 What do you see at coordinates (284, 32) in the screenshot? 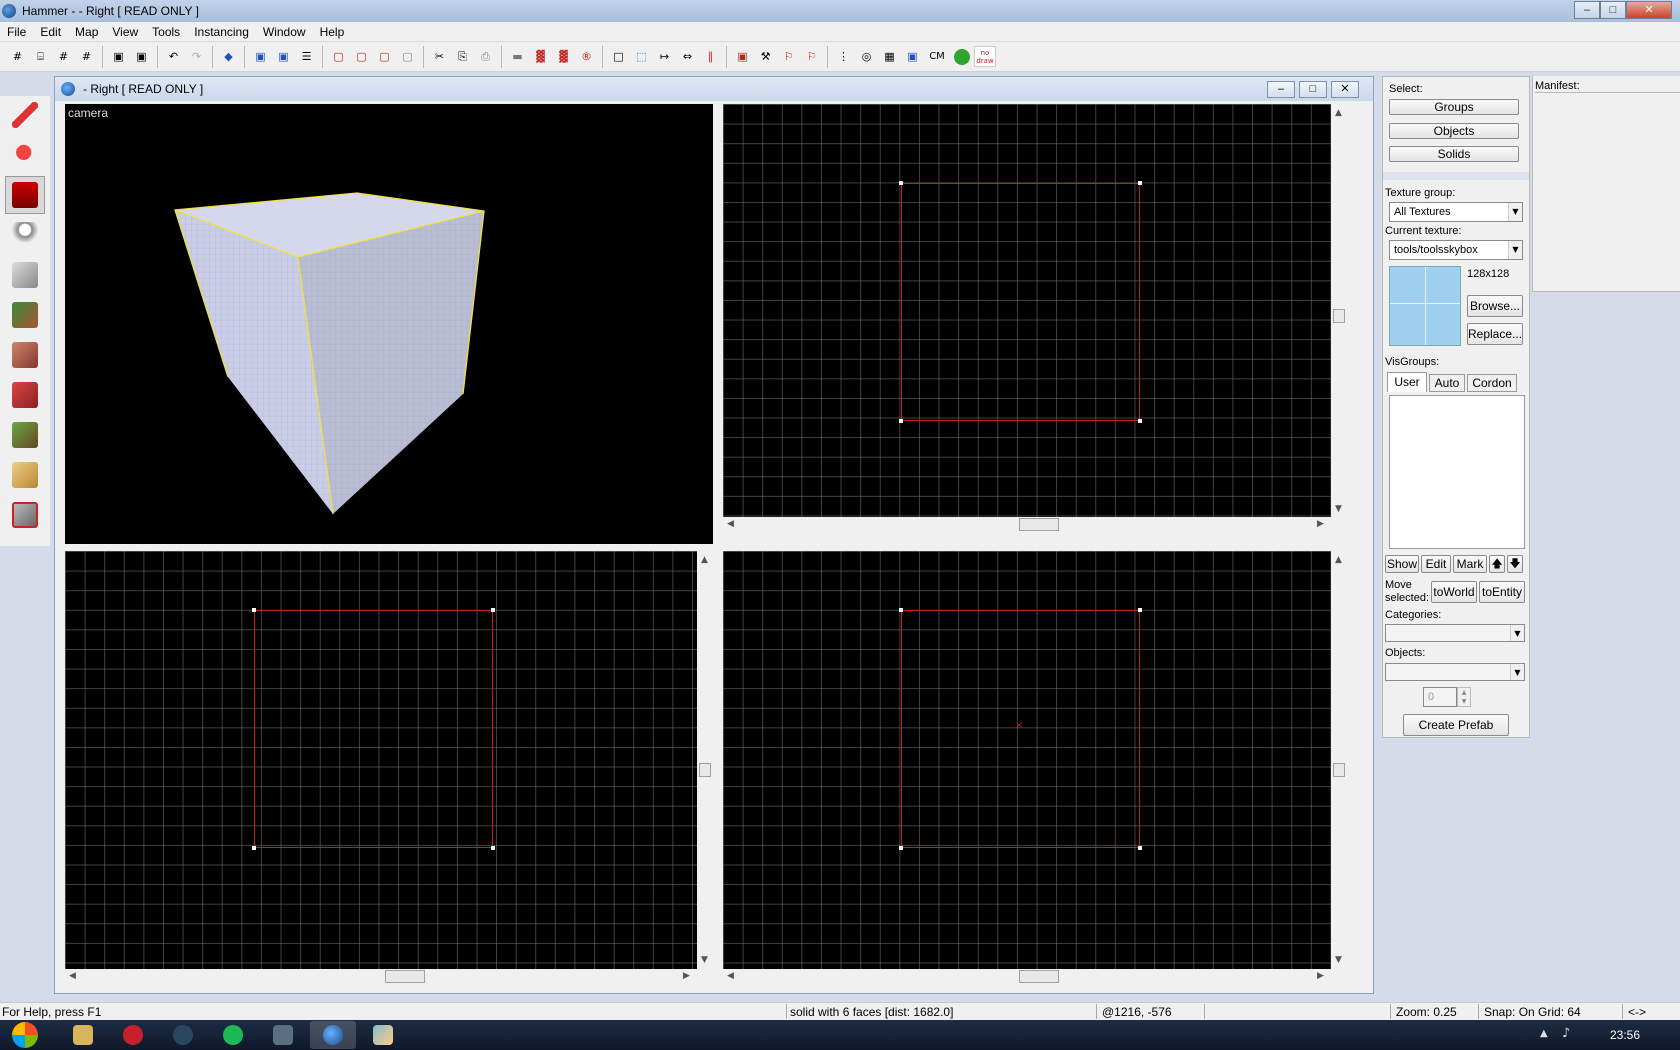
I see `menu-window: Window` at bounding box center [284, 32].